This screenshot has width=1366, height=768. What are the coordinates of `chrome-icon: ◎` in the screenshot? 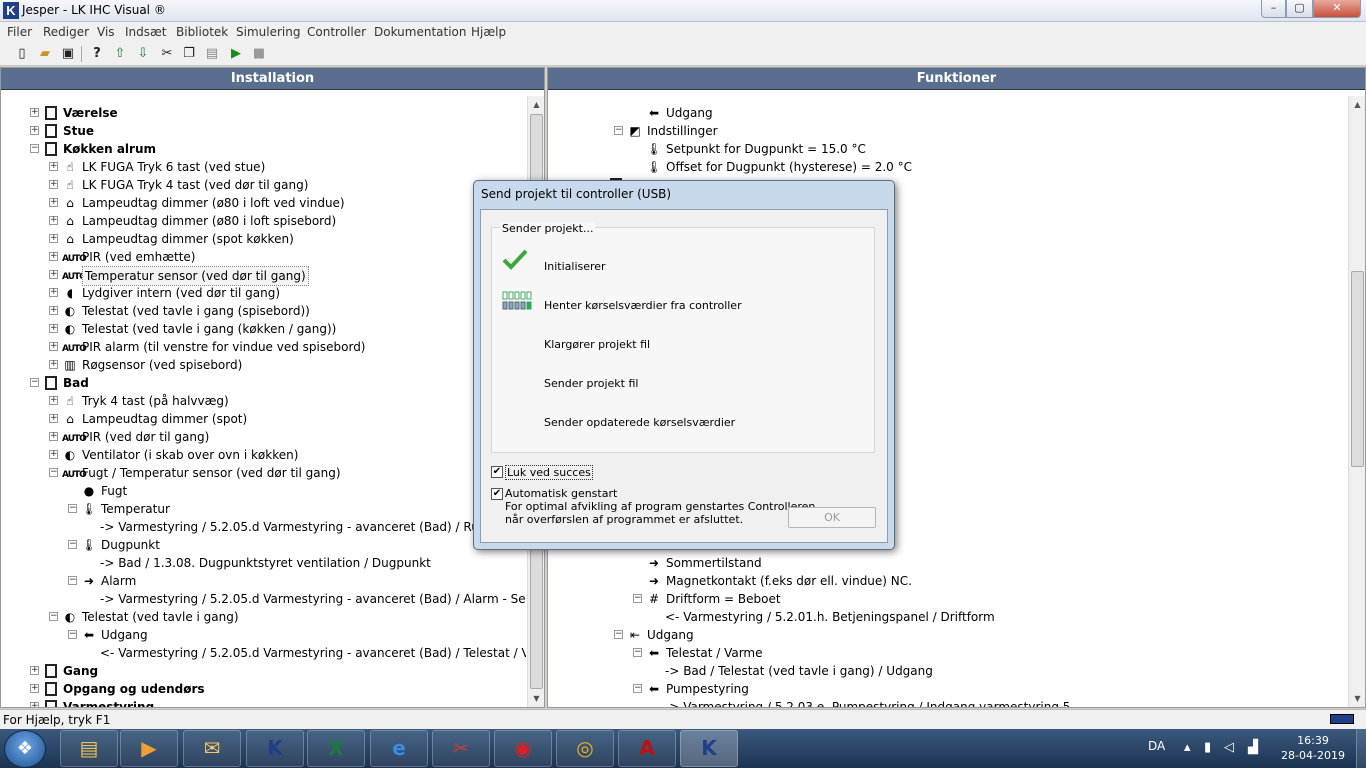 It's located at (585, 748).